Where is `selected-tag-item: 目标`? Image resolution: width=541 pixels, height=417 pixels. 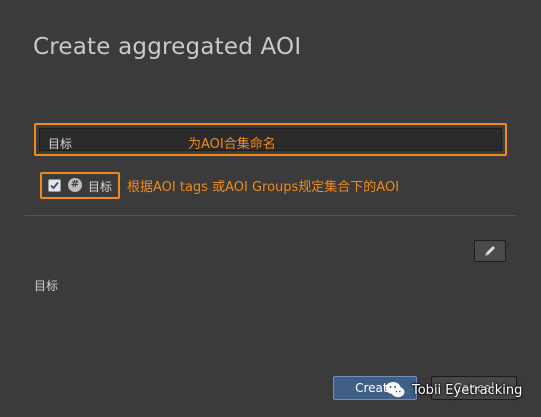
selected-tag-item: 目标 is located at coordinates (46, 286).